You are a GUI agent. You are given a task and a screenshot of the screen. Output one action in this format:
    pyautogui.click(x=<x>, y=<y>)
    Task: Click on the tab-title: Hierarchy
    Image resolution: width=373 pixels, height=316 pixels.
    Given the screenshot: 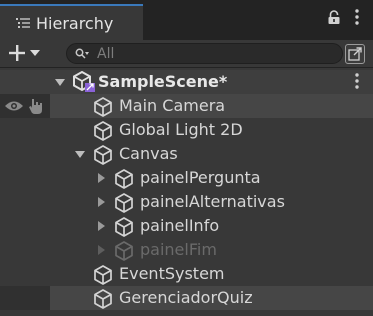 What is the action you would take?
    pyautogui.click(x=75, y=23)
    